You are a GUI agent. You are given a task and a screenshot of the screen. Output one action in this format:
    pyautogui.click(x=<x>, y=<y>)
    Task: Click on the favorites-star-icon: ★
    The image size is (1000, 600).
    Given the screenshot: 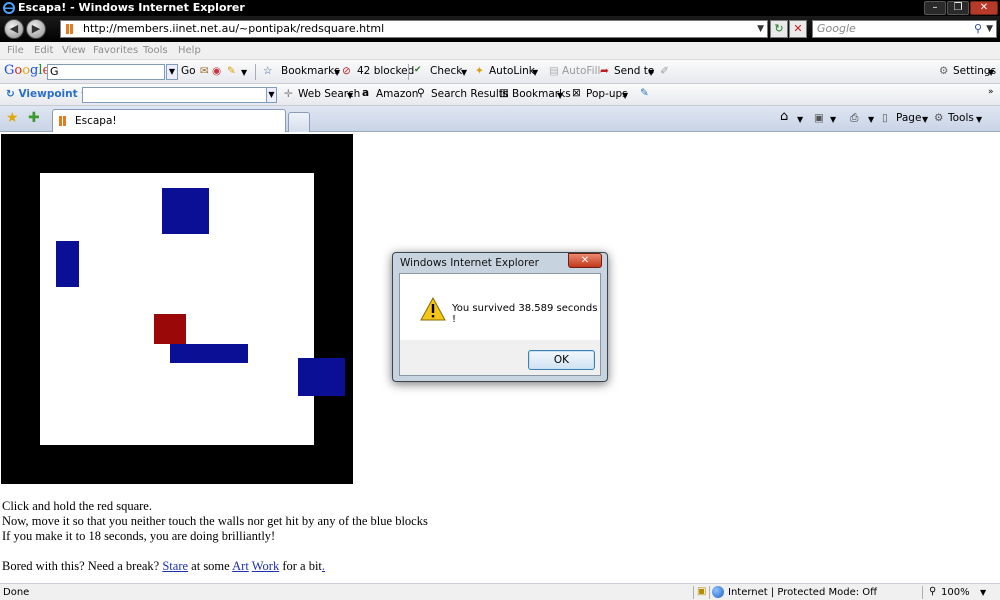 What is the action you would take?
    pyautogui.click(x=12, y=118)
    